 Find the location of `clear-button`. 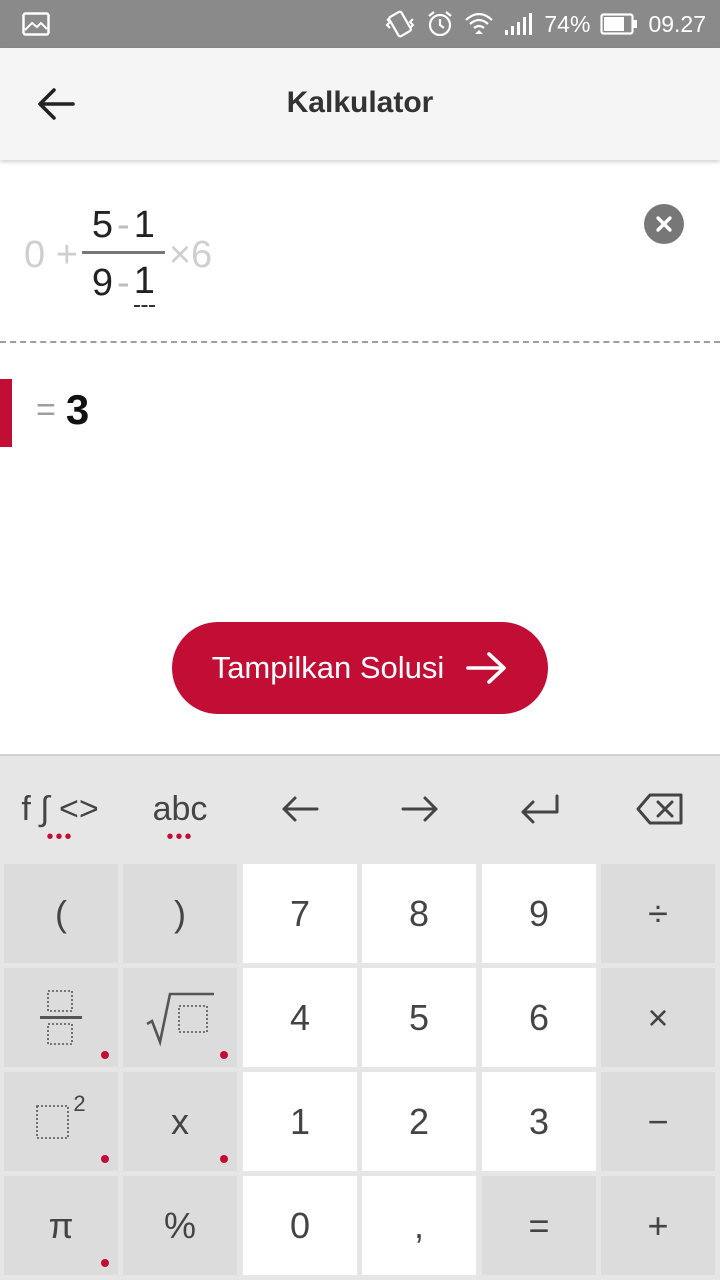

clear-button is located at coordinates (664, 224).